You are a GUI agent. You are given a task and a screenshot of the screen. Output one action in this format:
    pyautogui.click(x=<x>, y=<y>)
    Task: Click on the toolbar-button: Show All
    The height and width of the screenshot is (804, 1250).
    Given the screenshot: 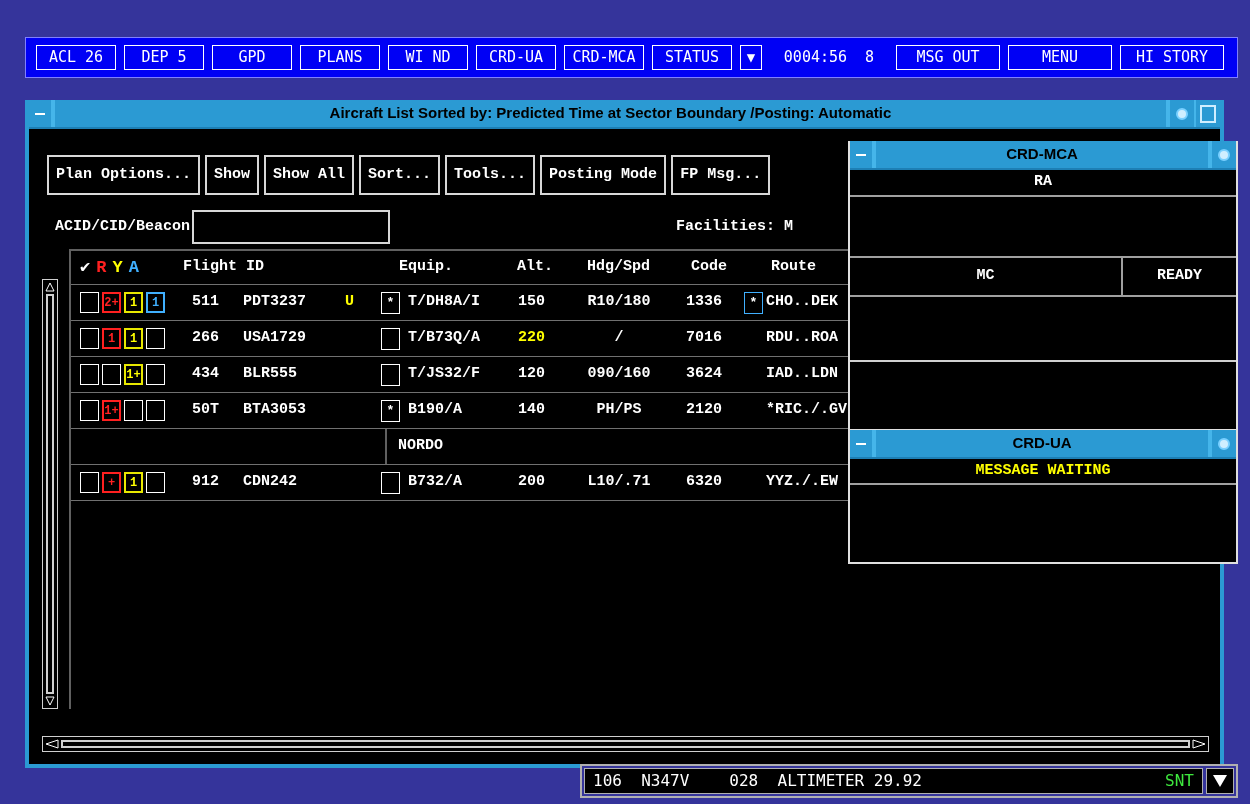 What is the action you would take?
    pyautogui.click(x=309, y=175)
    